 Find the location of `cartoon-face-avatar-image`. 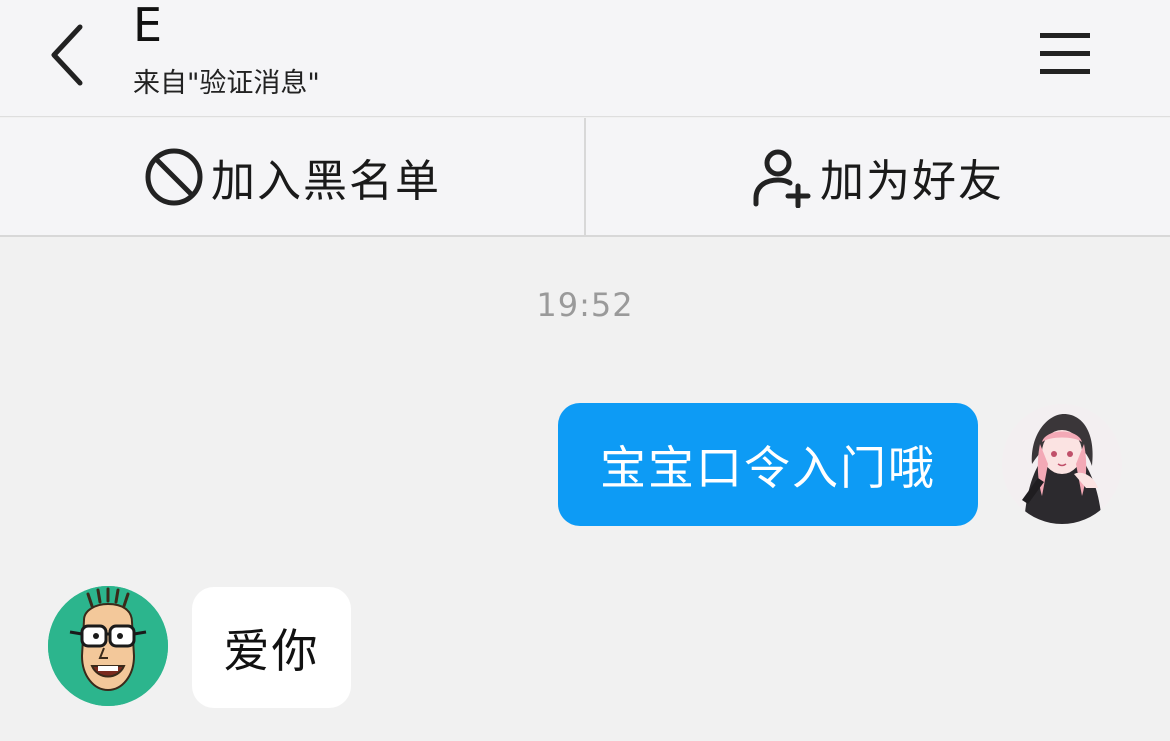

cartoon-face-avatar-image is located at coordinates (108, 646).